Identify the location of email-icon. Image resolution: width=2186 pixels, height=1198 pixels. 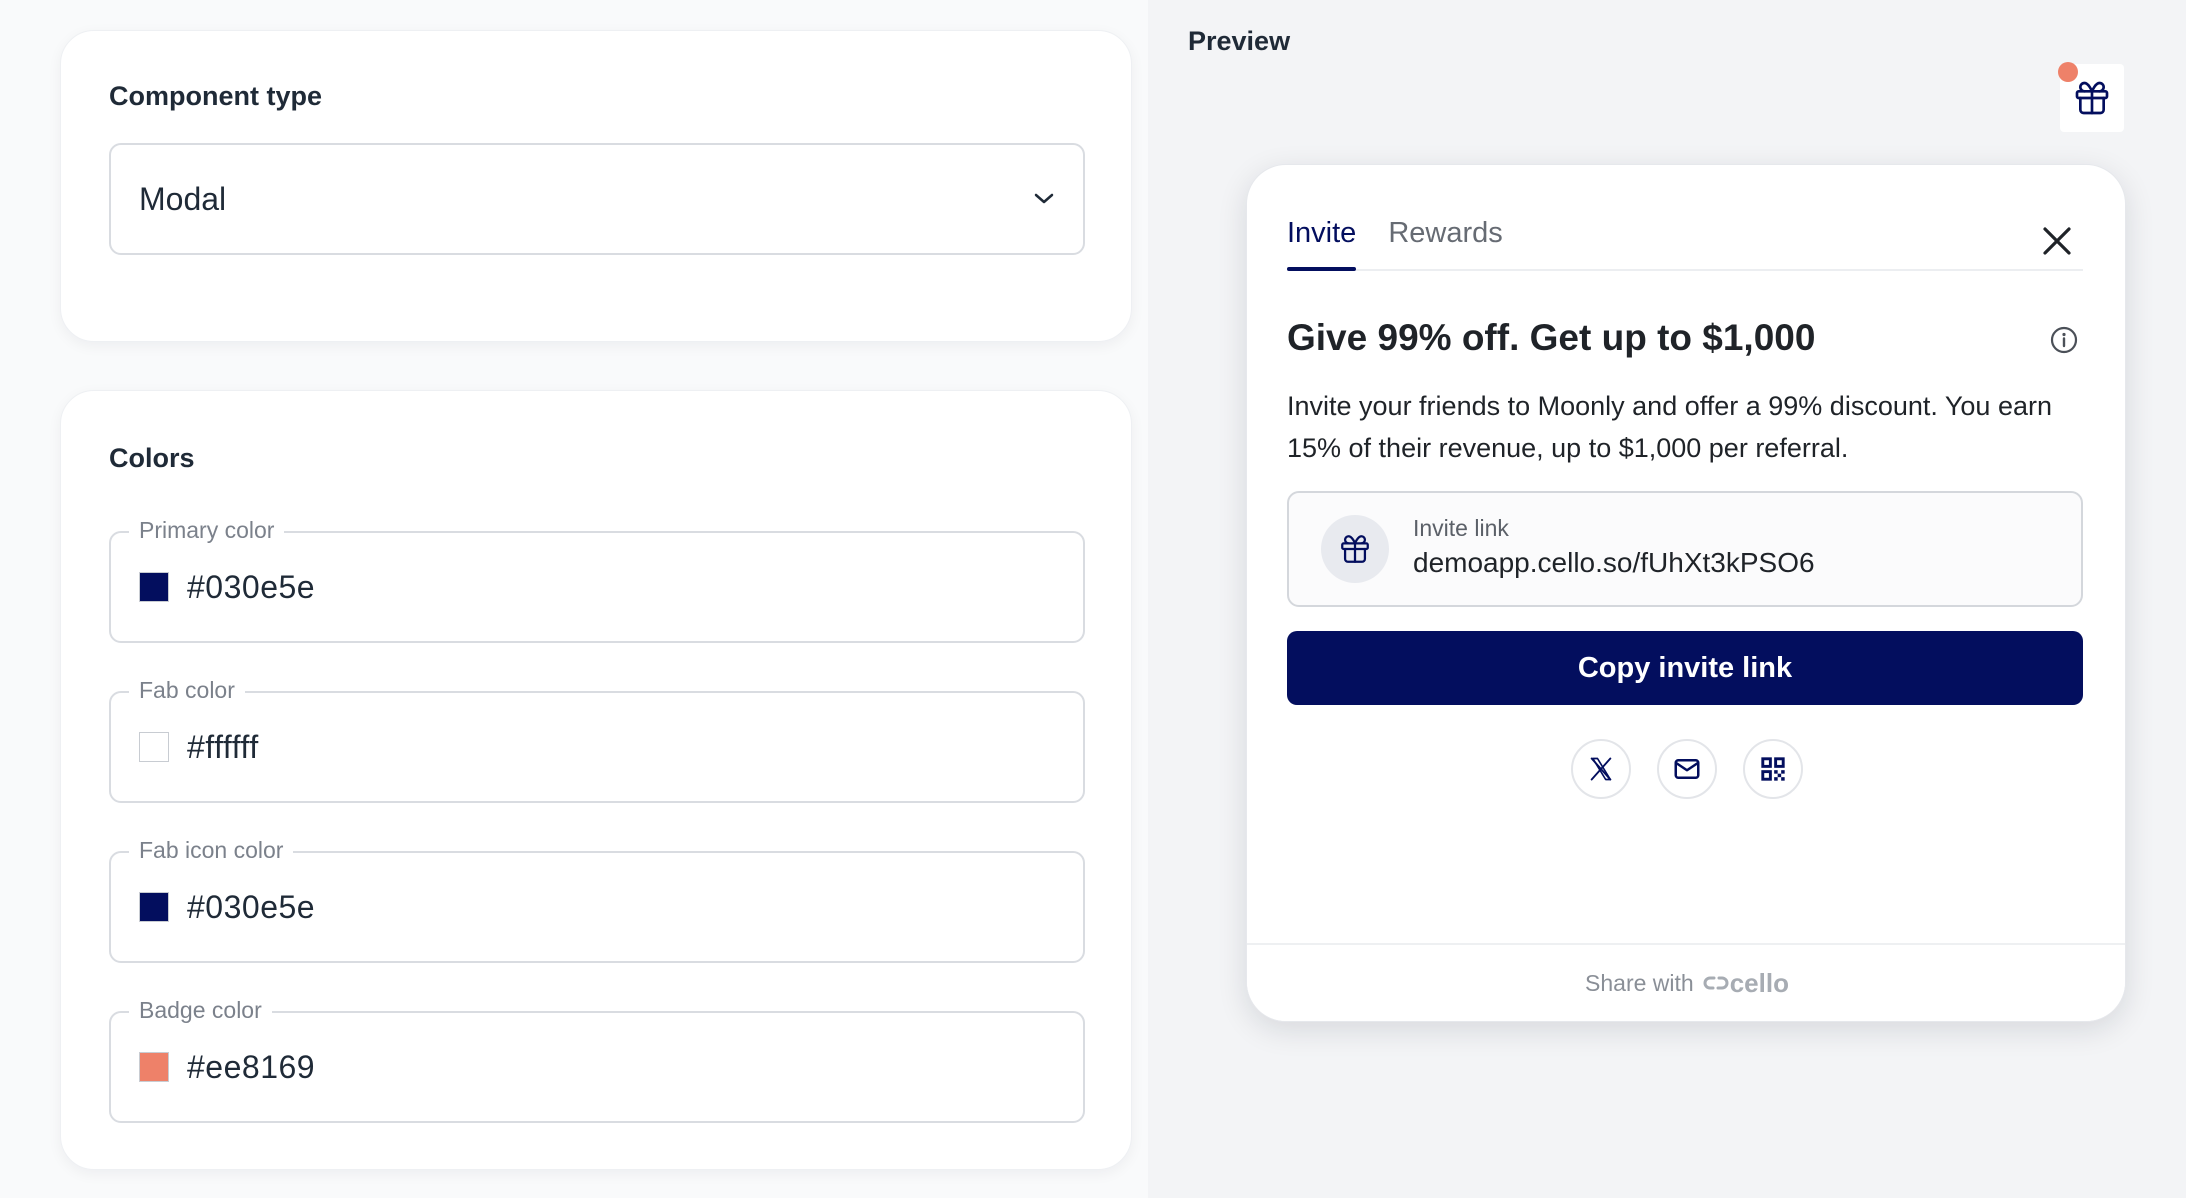
(1687, 769).